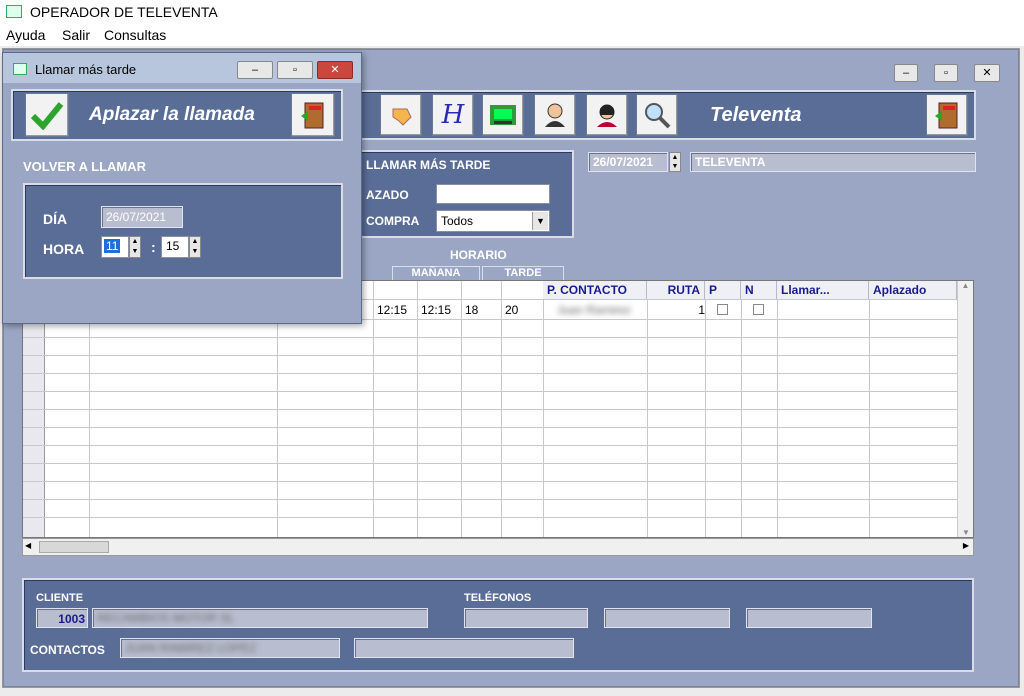  I want to click on app-title: OPERADOR DE TELEVENTA, so click(124, 12).